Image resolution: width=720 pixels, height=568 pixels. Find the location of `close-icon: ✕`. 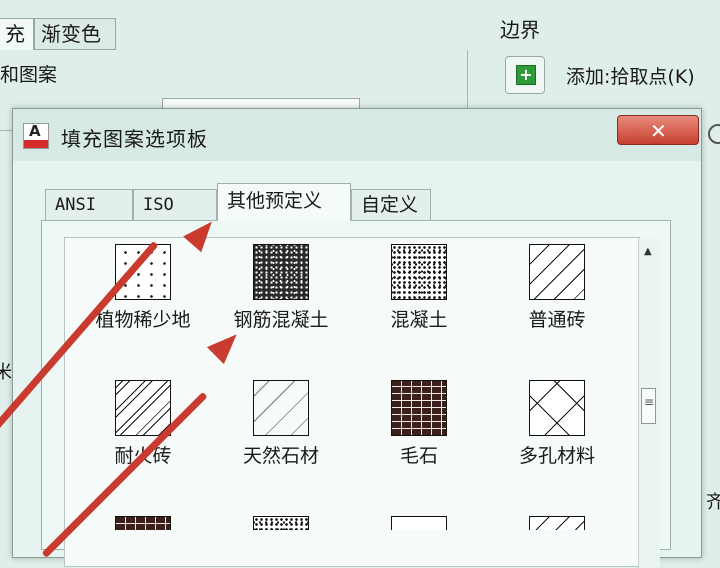

close-icon: ✕ is located at coordinates (658, 131).